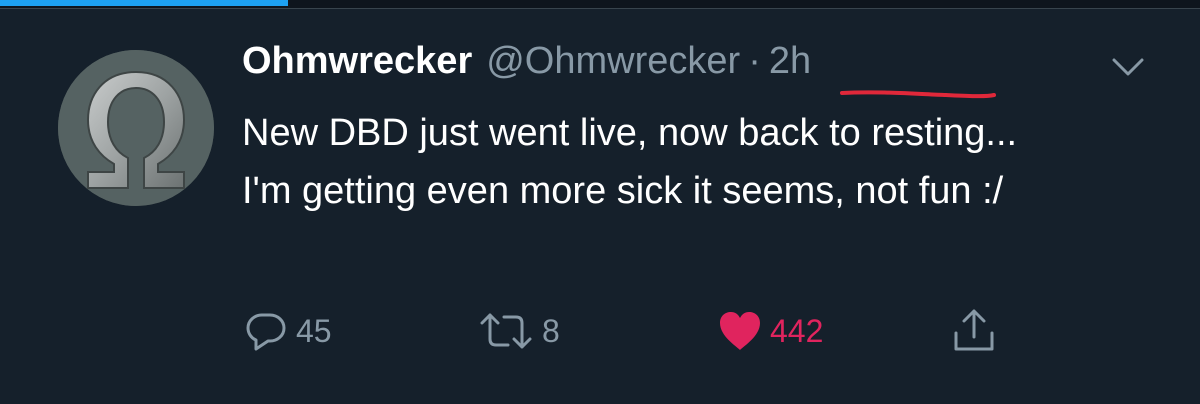 The width and height of the screenshot is (1200, 404). What do you see at coordinates (797, 330) in the screenshot?
I see `like-count: 442` at bounding box center [797, 330].